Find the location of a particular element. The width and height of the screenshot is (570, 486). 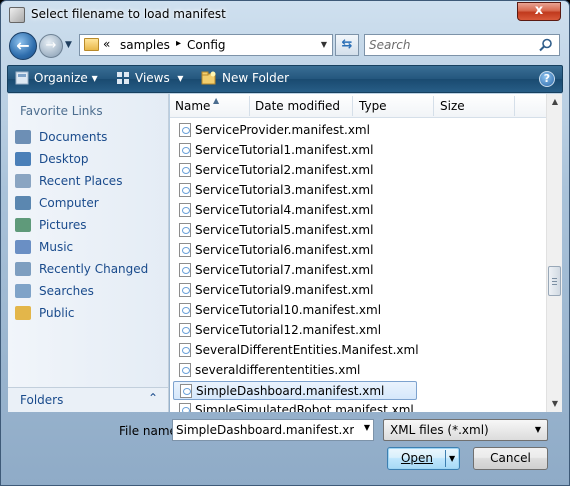

public-folder-icon is located at coordinates (23, 313).